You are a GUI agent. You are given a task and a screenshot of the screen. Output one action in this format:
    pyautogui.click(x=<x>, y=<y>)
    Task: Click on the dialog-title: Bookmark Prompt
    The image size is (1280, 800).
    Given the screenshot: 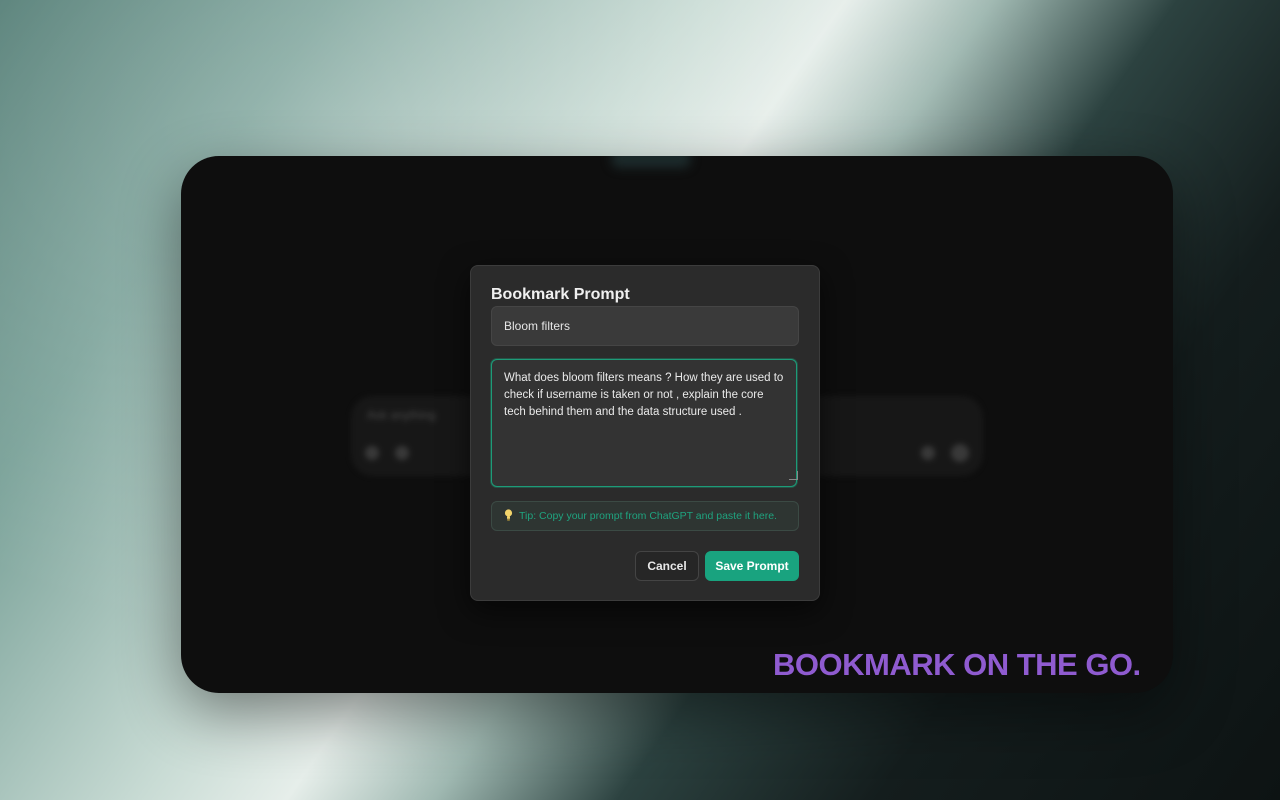 What is the action you would take?
    pyautogui.click(x=560, y=294)
    